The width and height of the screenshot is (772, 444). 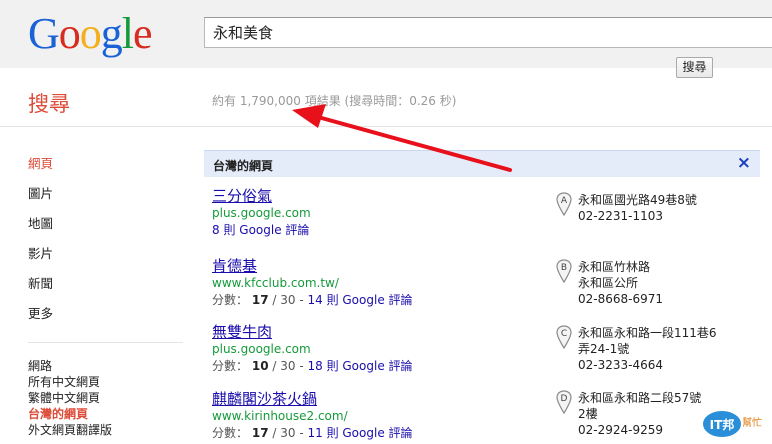 What do you see at coordinates (722, 424) in the screenshot?
I see `watermark-text: IT邦` at bounding box center [722, 424].